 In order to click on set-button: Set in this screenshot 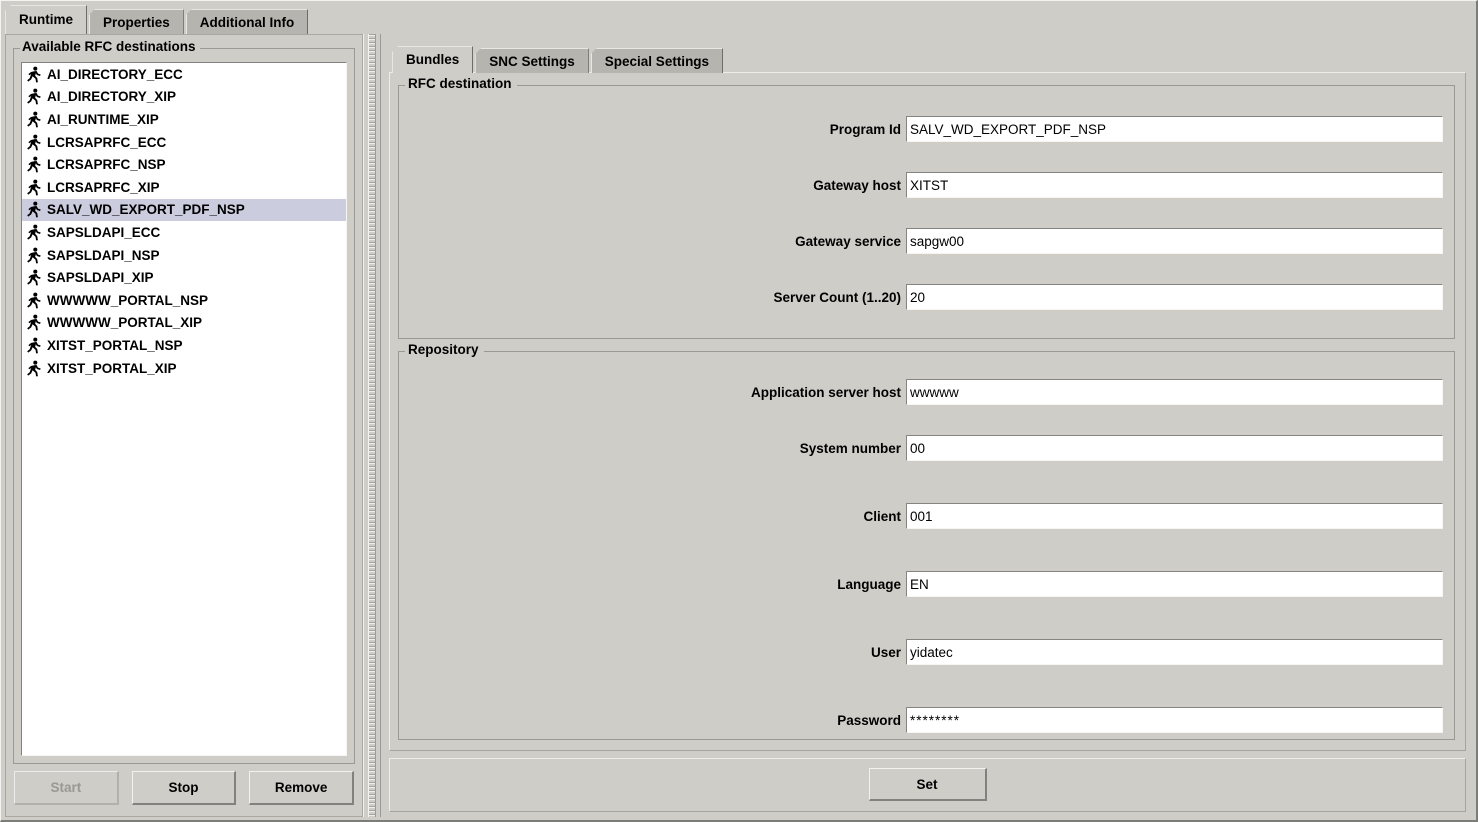, I will do `click(927, 784)`.